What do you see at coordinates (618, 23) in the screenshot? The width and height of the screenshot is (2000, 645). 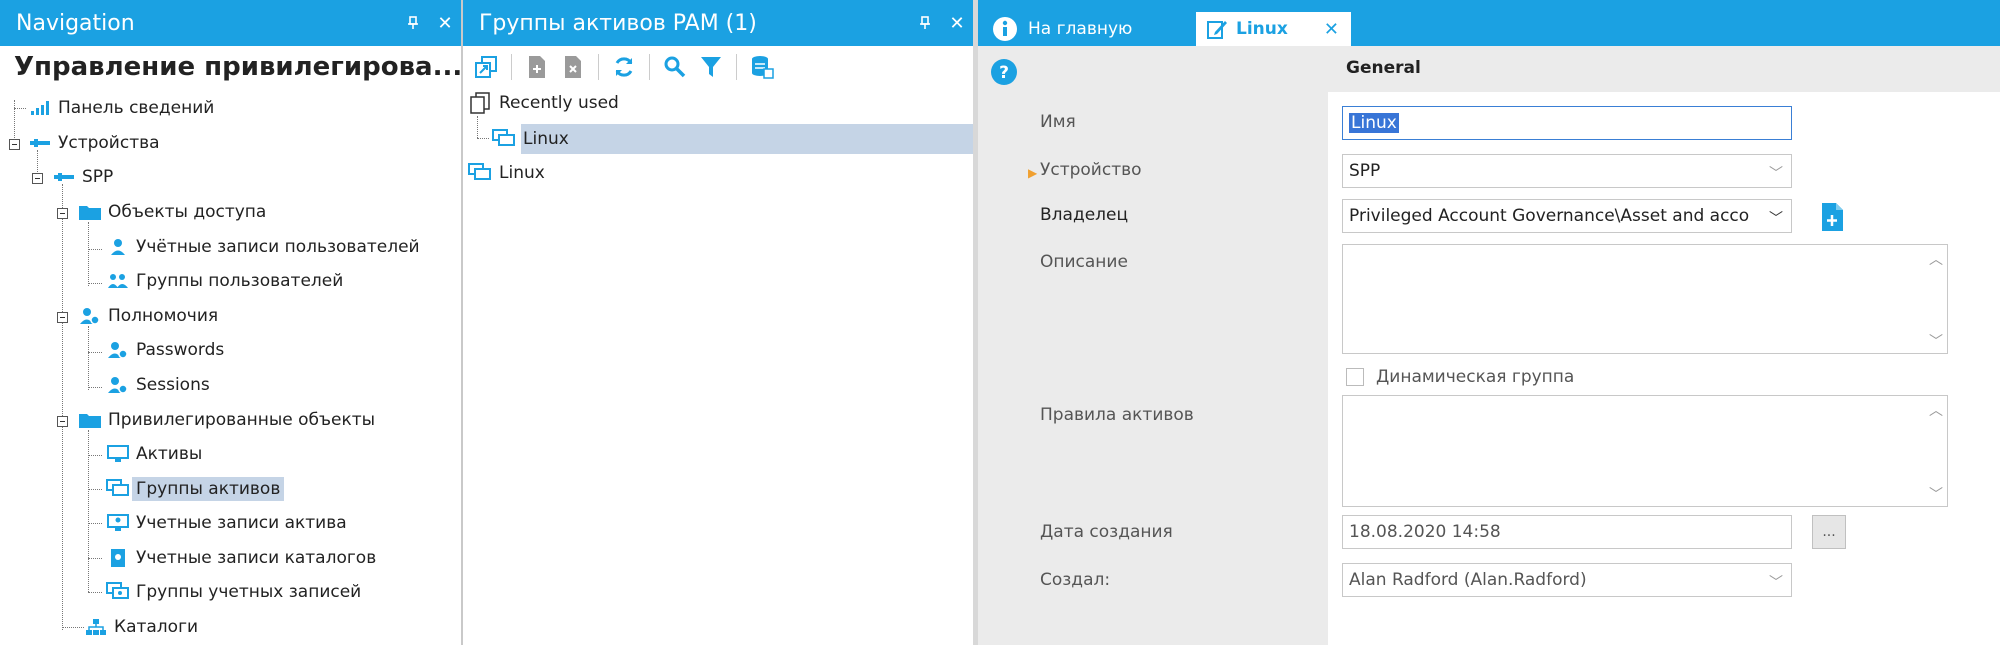 I see `asset-groups-title: Группы активов PAM (1)` at bounding box center [618, 23].